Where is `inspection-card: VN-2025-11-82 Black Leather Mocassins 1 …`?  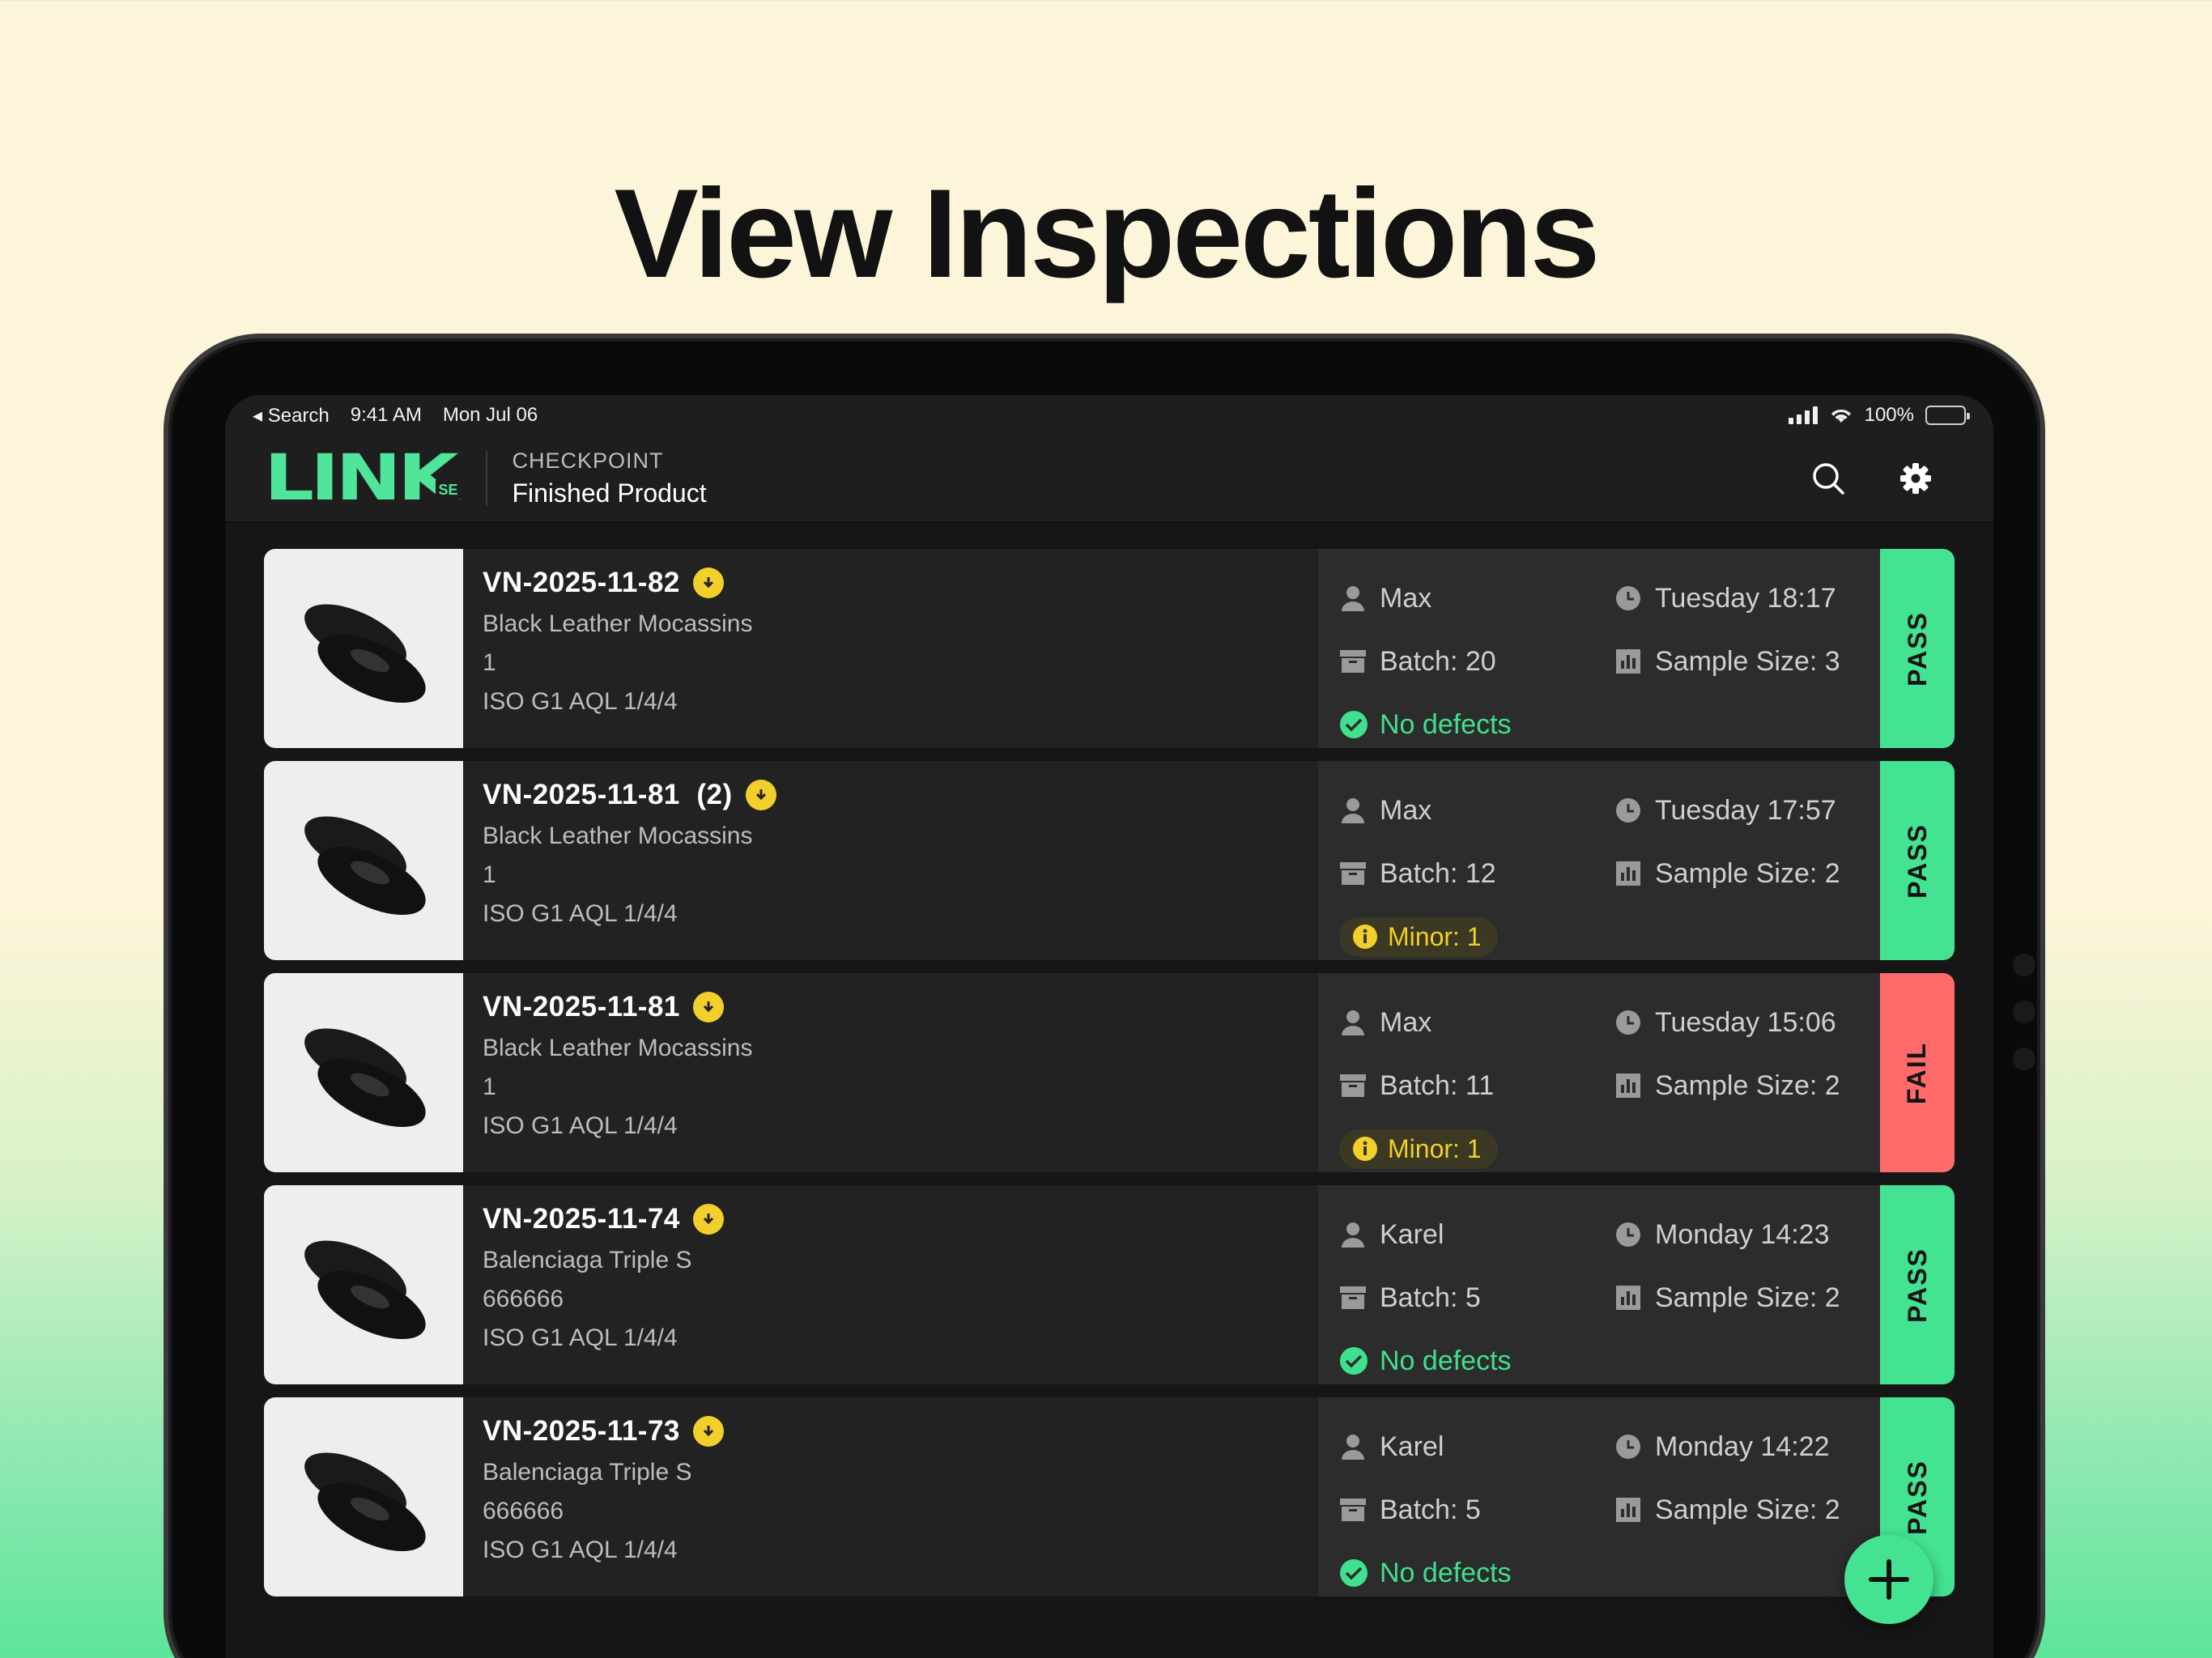 inspection-card: VN-2025-11-82 Black Leather Mocassins 1 … is located at coordinates (1110, 648).